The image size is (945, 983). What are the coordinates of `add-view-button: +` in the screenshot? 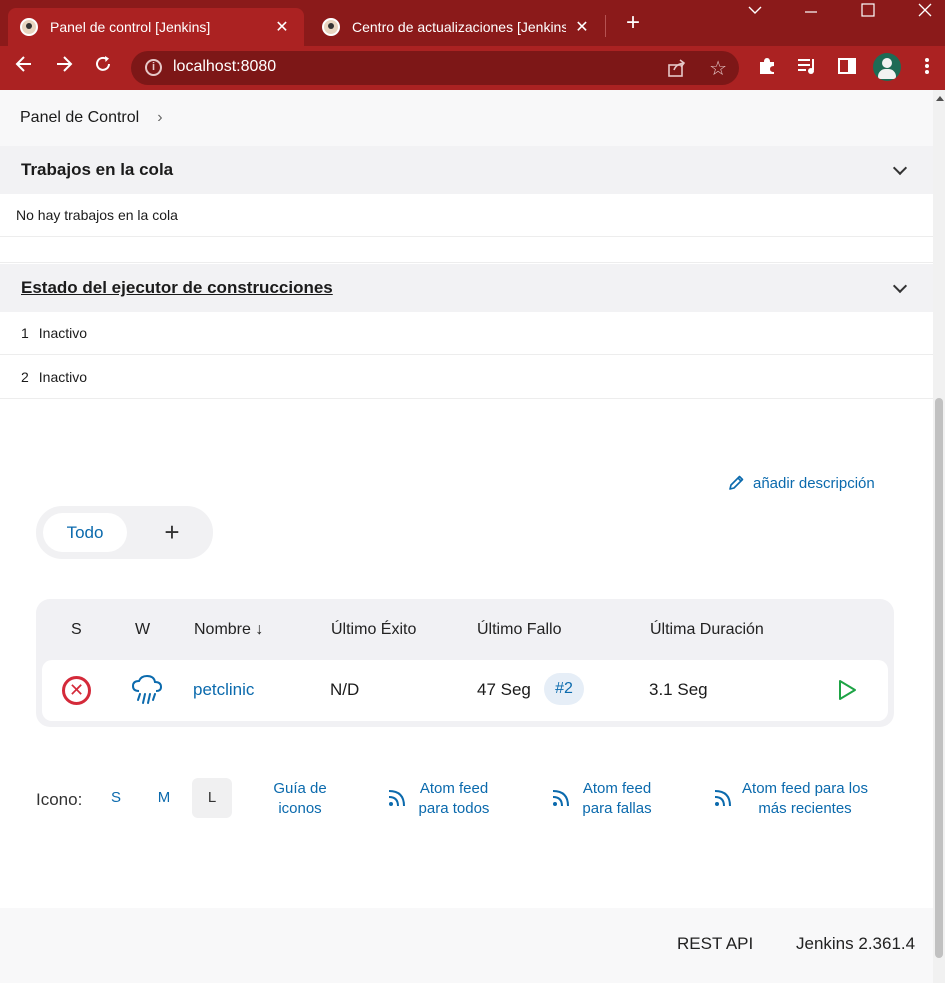 It's located at (172, 532).